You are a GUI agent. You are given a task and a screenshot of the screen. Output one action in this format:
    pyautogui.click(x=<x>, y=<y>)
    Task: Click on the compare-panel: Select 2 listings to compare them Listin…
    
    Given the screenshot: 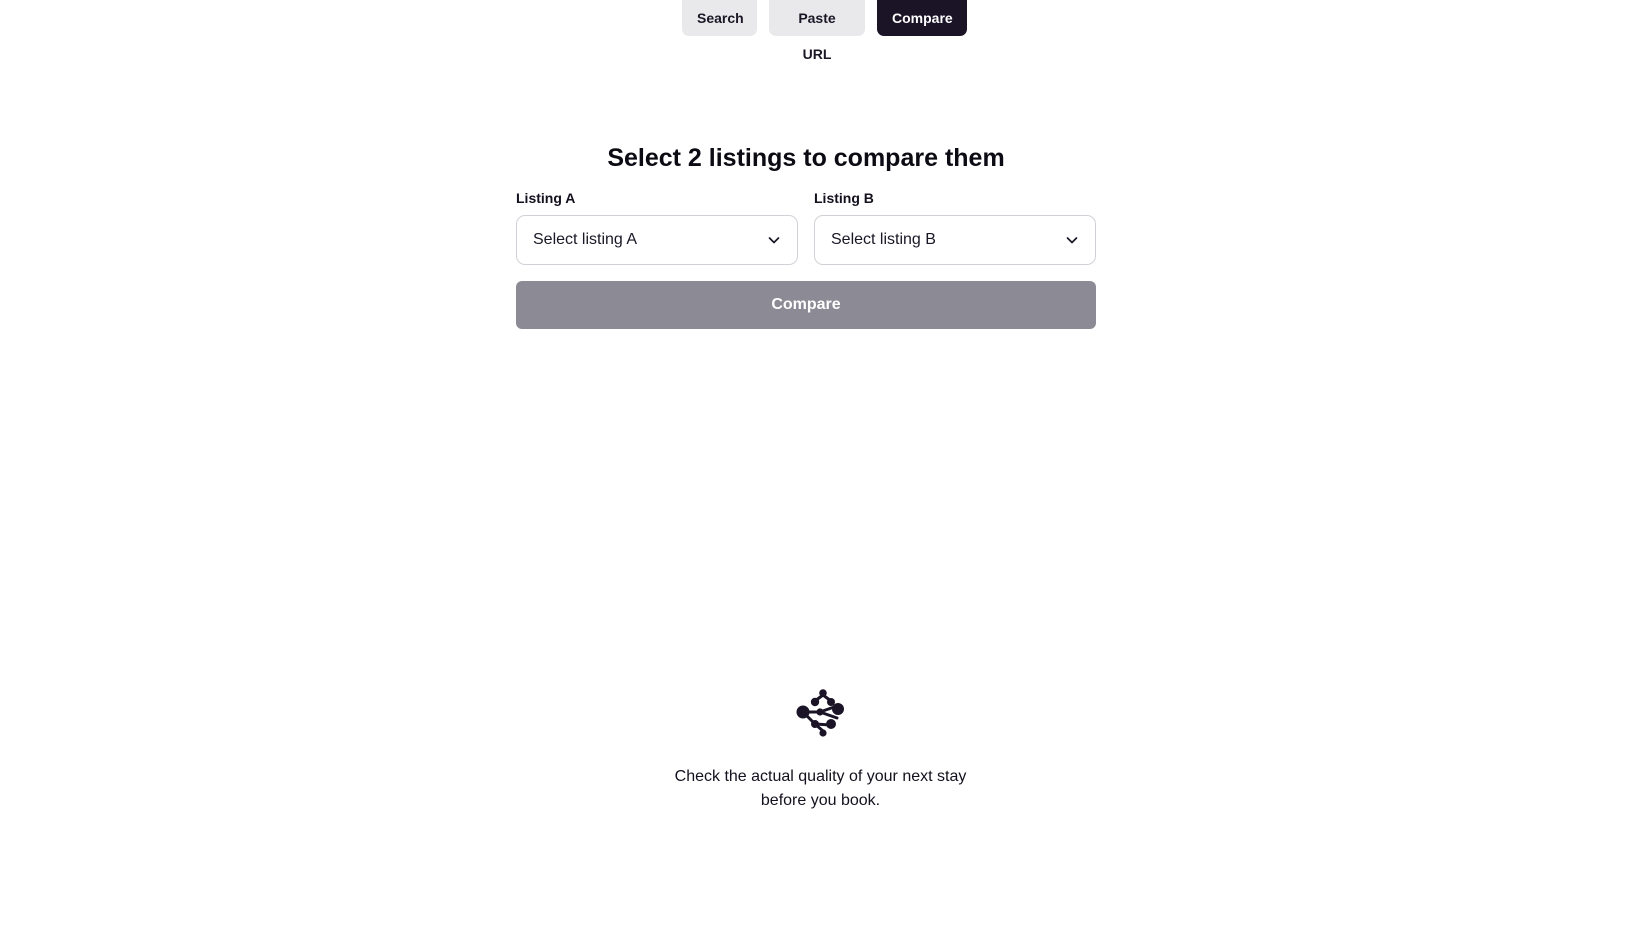 What is the action you would take?
    pyautogui.click(x=806, y=234)
    